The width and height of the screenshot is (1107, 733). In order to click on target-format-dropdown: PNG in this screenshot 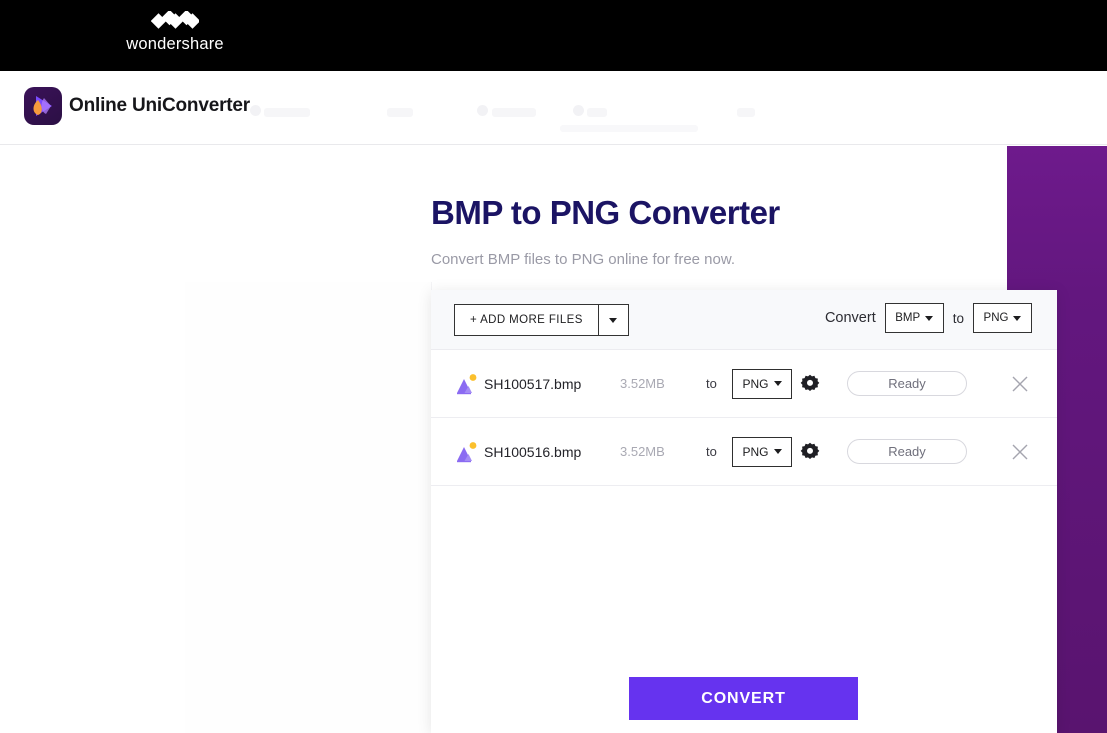, I will do `click(1002, 318)`.